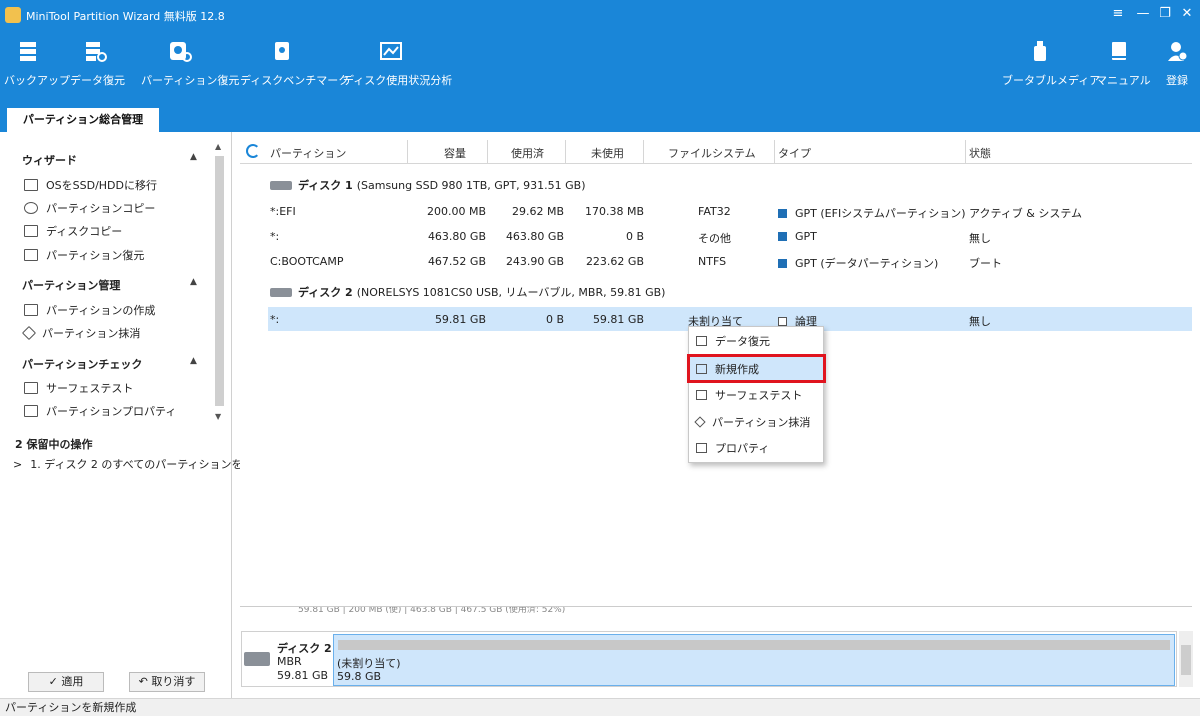 This screenshot has height=716, width=1200. Describe the element at coordinates (54, 444) in the screenshot. I see `pending-operations-title: 2 保留中の操作` at that location.